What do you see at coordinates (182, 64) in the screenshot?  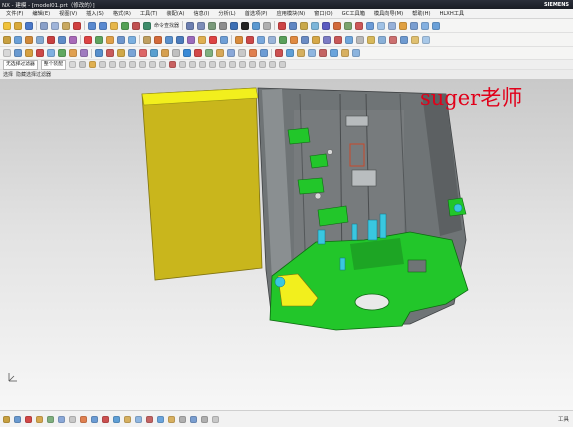 I see `snap-bounded-icon` at bounding box center [182, 64].